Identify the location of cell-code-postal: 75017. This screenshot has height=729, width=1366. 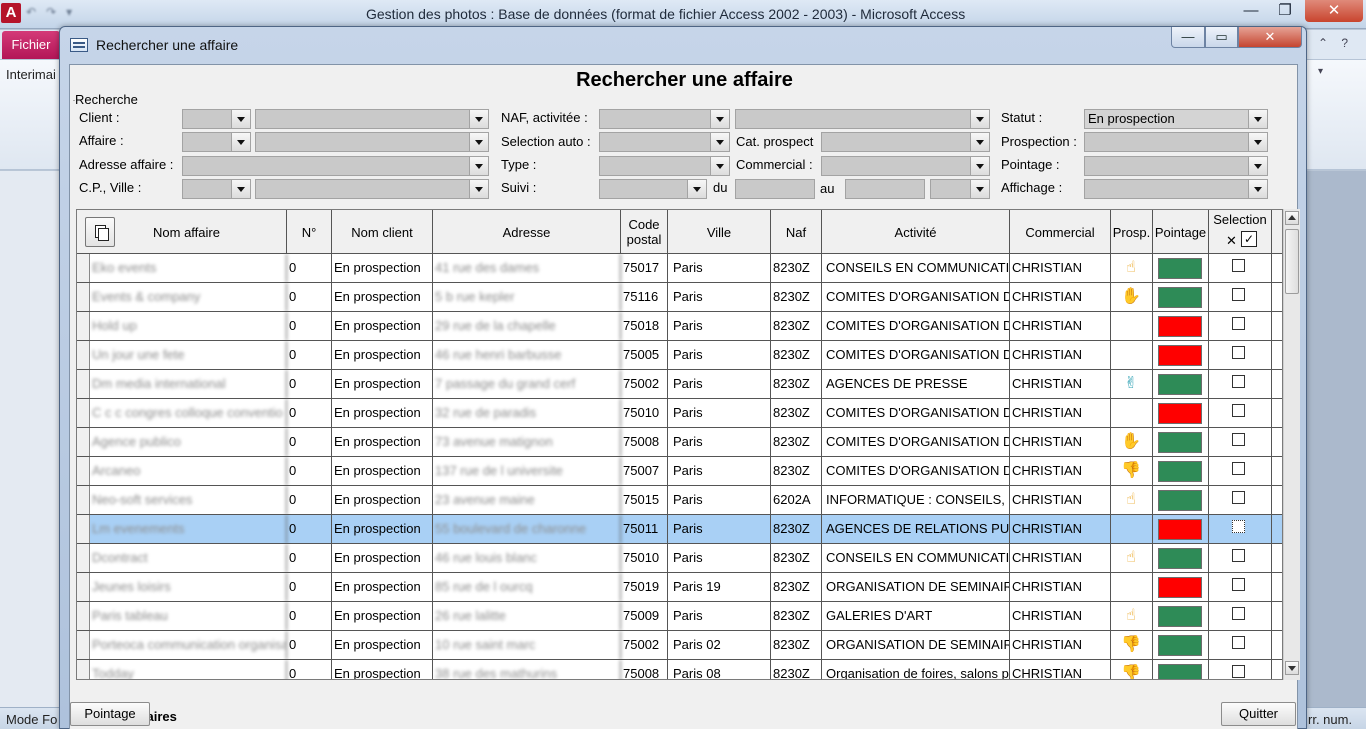
(644, 268).